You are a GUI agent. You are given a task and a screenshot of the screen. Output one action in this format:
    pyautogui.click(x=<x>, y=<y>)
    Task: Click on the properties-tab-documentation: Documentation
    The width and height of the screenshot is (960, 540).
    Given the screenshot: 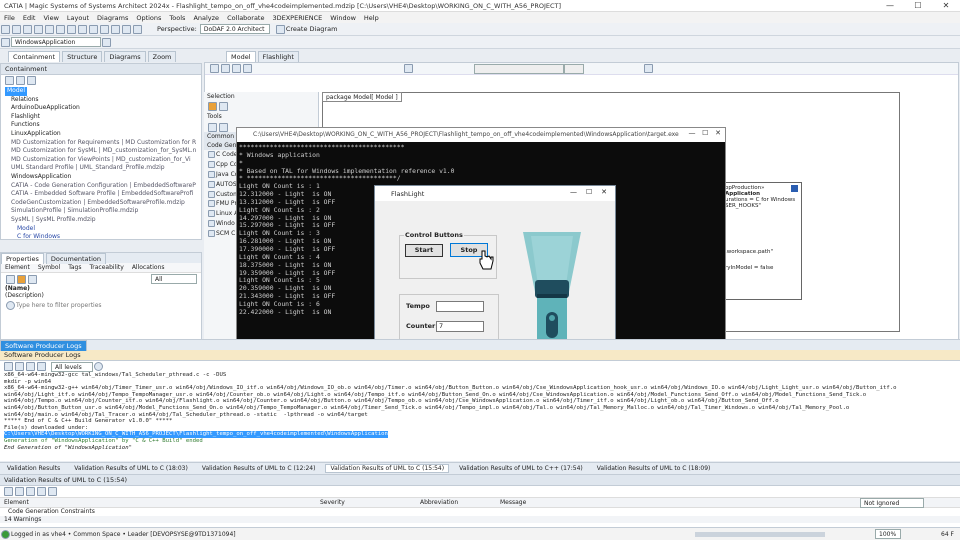 What is the action you would take?
    pyautogui.click(x=75, y=258)
    